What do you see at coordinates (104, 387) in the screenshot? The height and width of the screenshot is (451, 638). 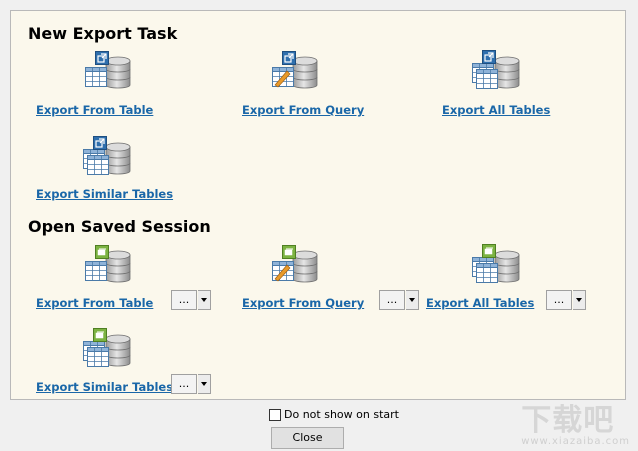 I see `session-export-similar-tables-link: Export Similar Tables` at bounding box center [104, 387].